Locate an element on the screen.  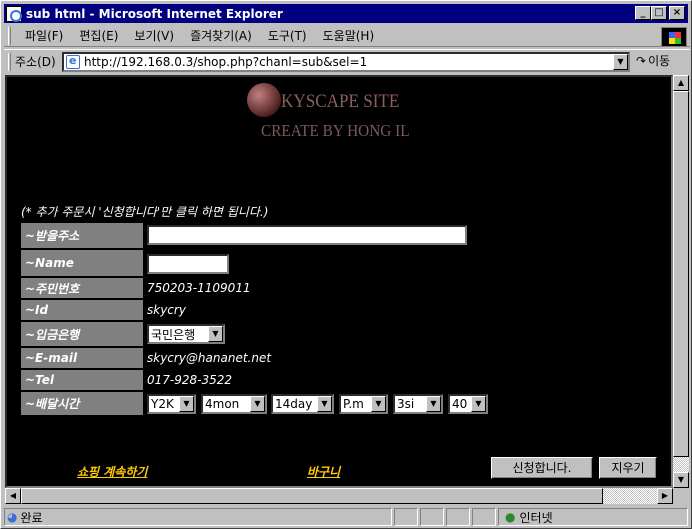
ampm-select-value: P.m is located at coordinates (353, 404).